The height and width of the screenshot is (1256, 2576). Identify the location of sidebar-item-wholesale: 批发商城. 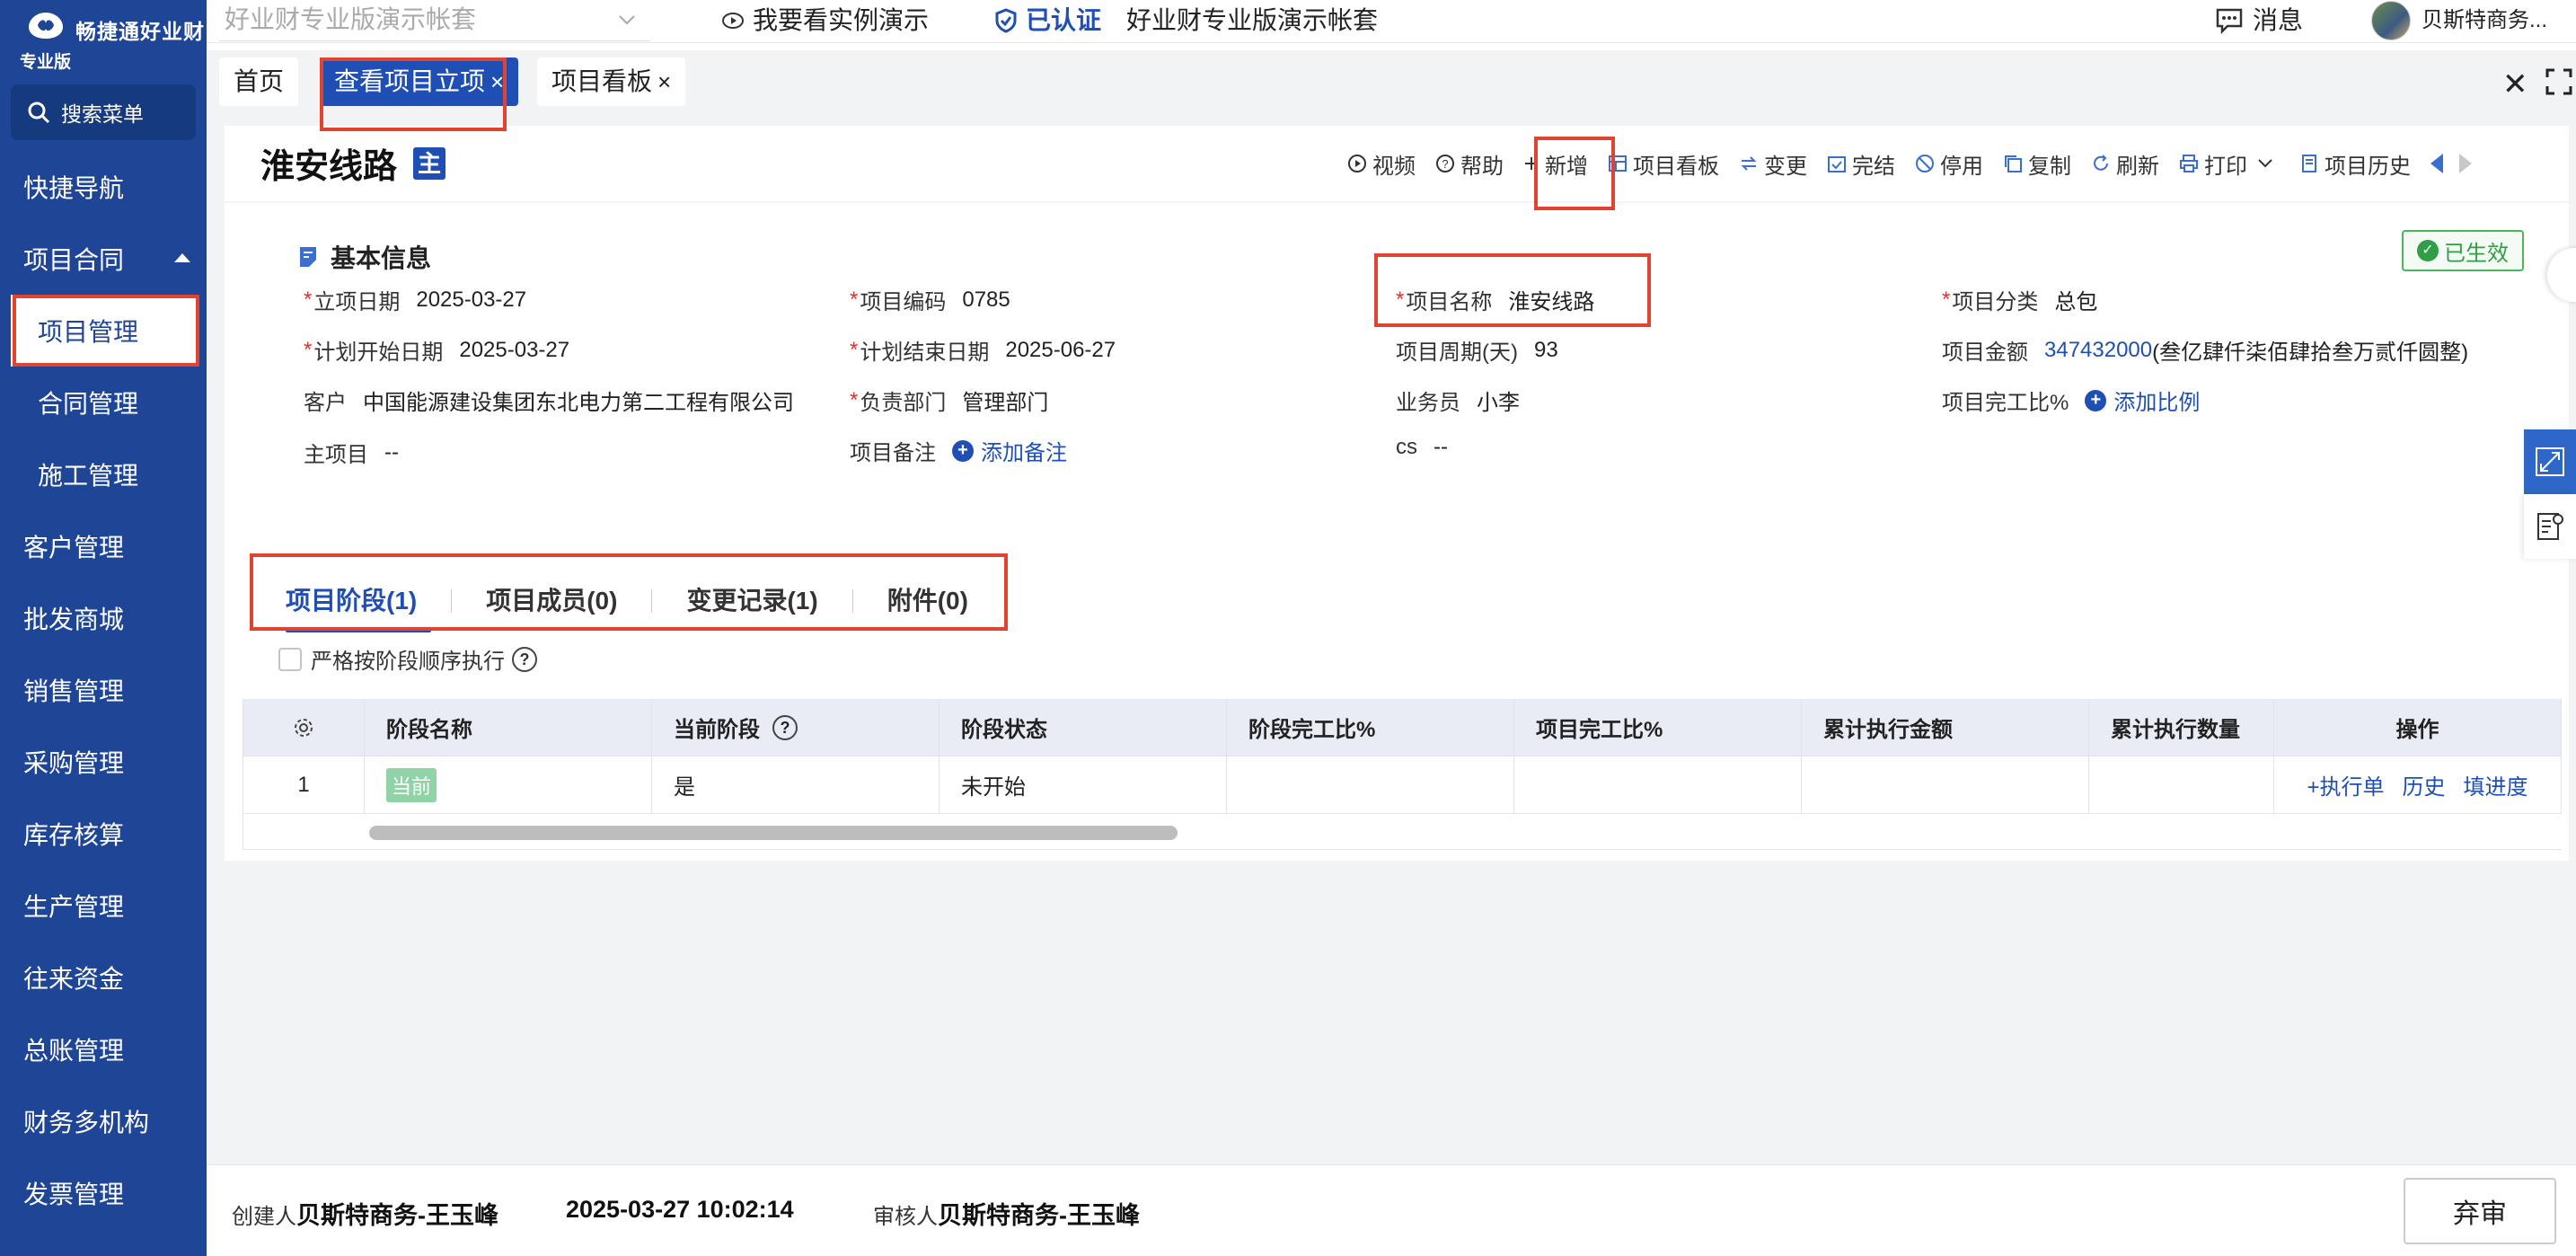
(103, 618).